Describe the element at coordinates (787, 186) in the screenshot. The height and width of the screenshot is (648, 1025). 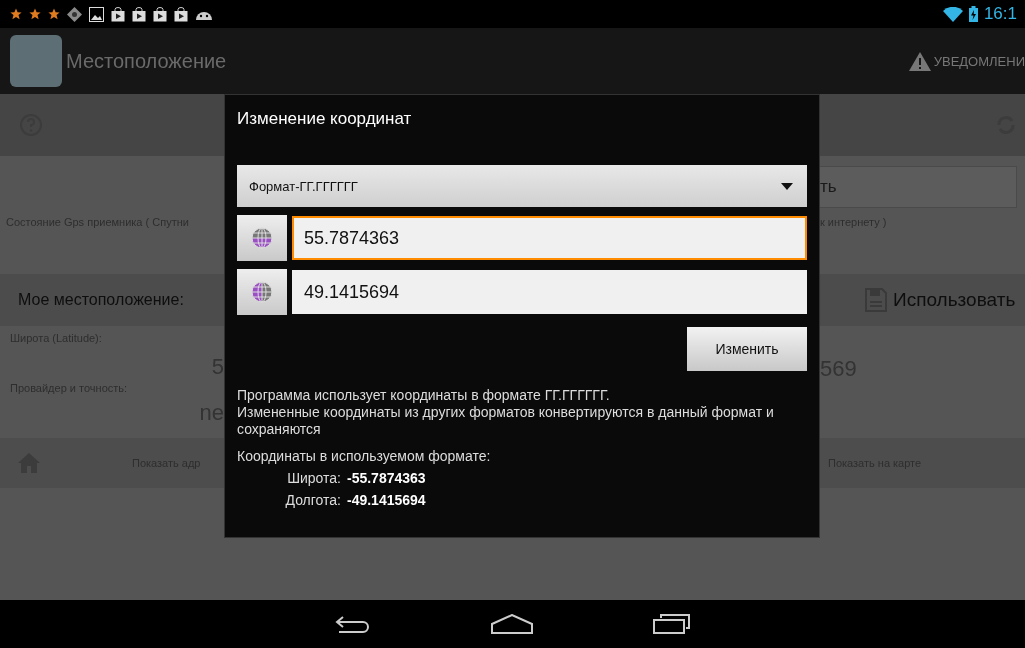
I see `caret-icon` at that location.